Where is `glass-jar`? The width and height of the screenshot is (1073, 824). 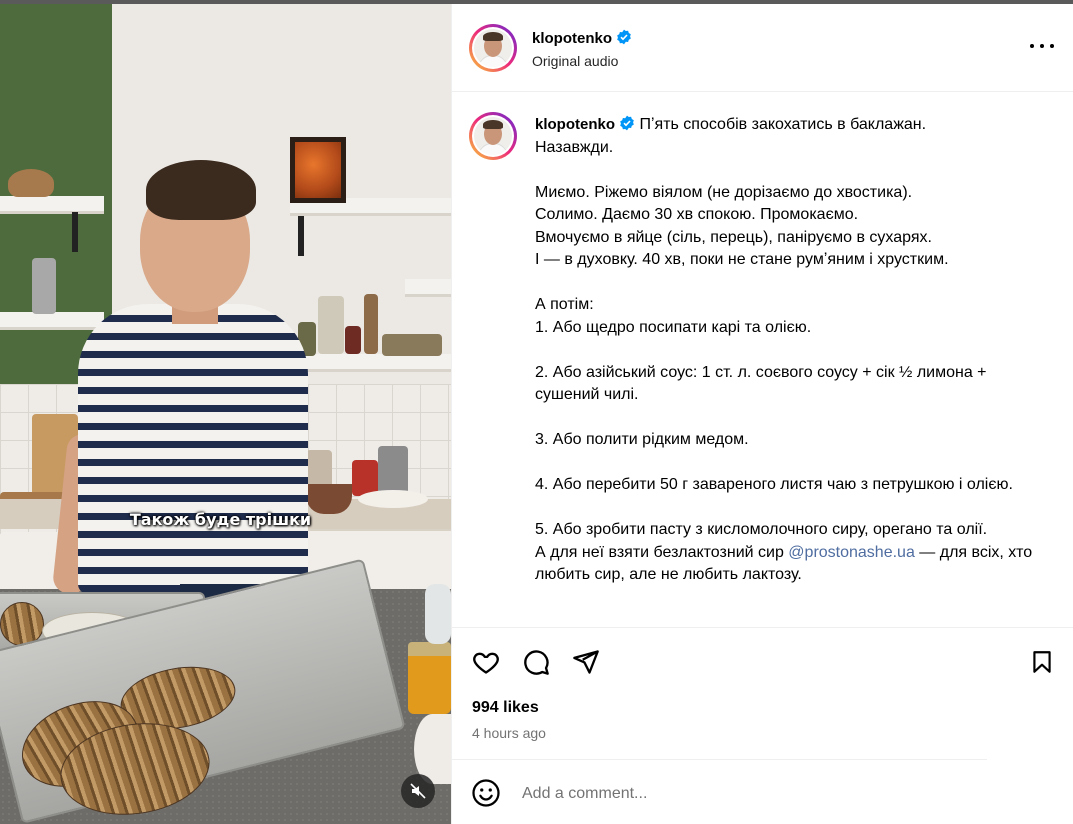 glass-jar is located at coordinates (438, 614).